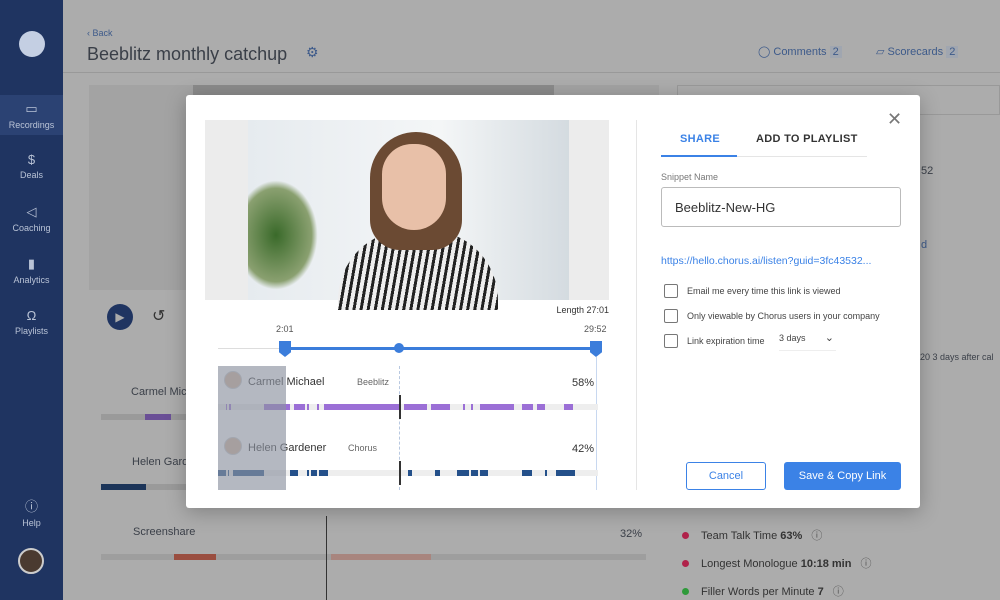 The image size is (1000, 600). What do you see at coordinates (631, 534) in the screenshot?
I see `screenshare-pct: 32%` at bounding box center [631, 534].